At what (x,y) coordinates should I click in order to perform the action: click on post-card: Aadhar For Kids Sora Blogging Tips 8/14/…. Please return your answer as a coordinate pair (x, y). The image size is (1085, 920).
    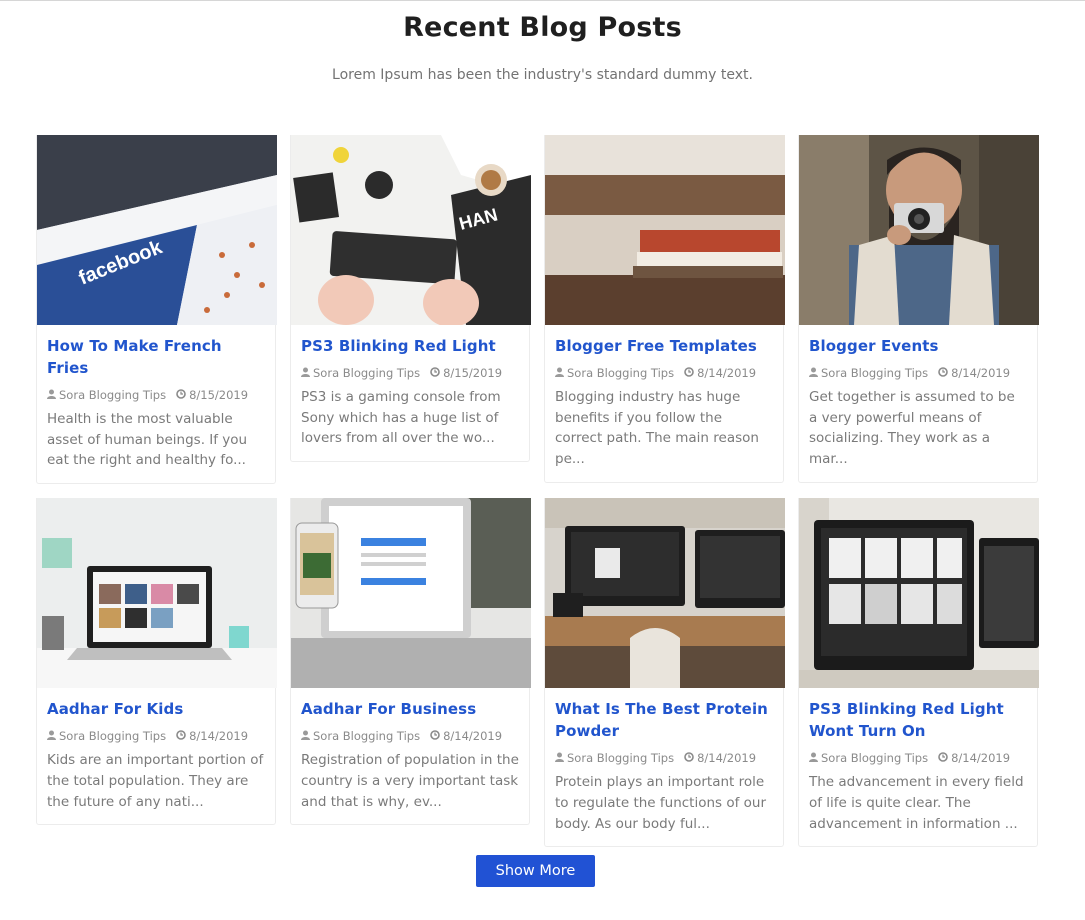
    Looking at the image, I should click on (156, 662).